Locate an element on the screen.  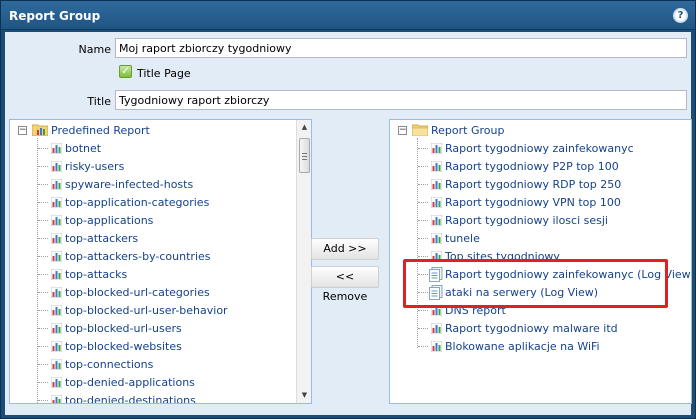
tree-item: top-application-categories is located at coordinates (151, 203).